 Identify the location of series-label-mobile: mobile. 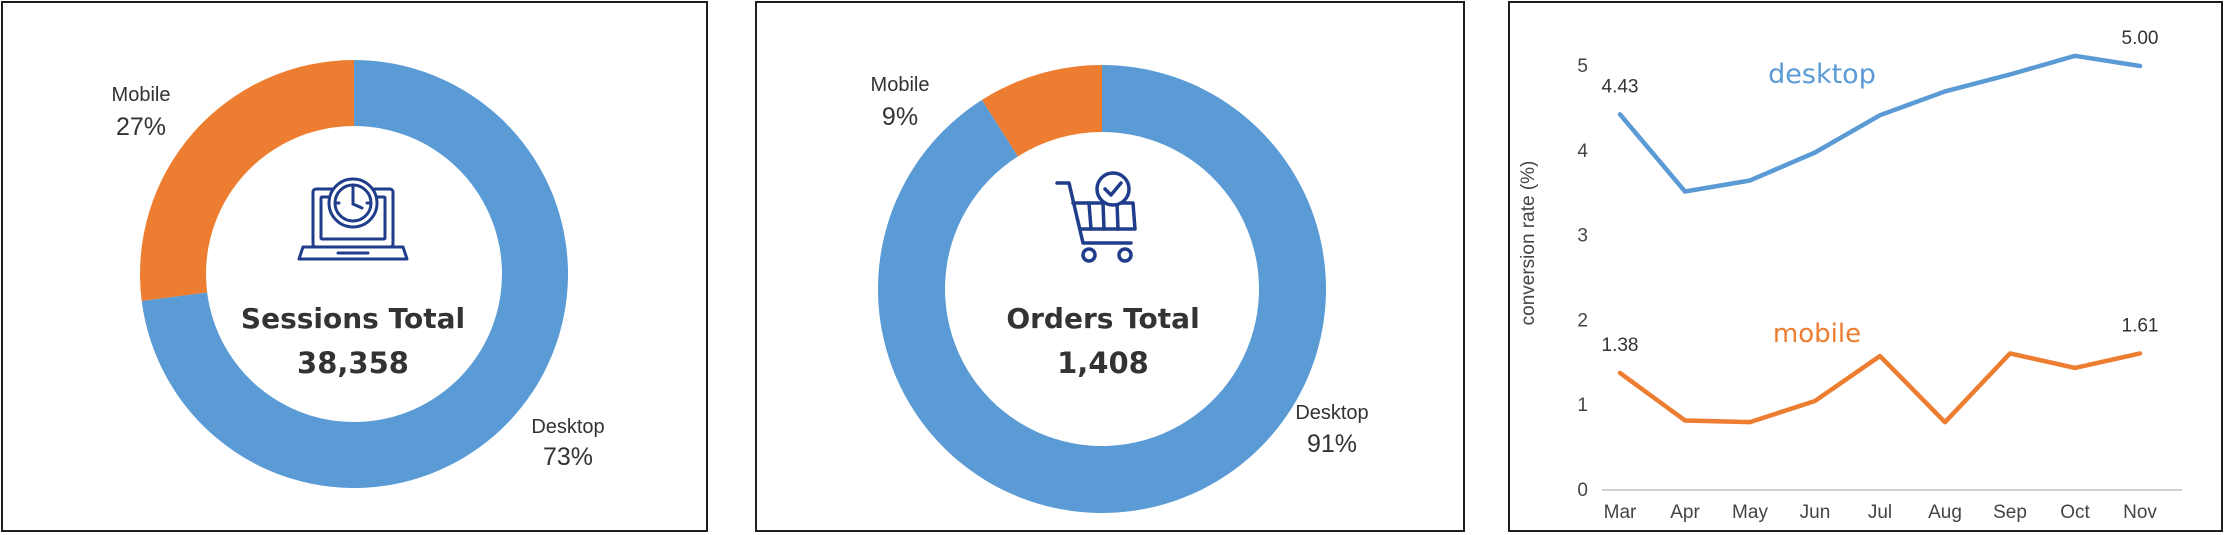
(1817, 334).